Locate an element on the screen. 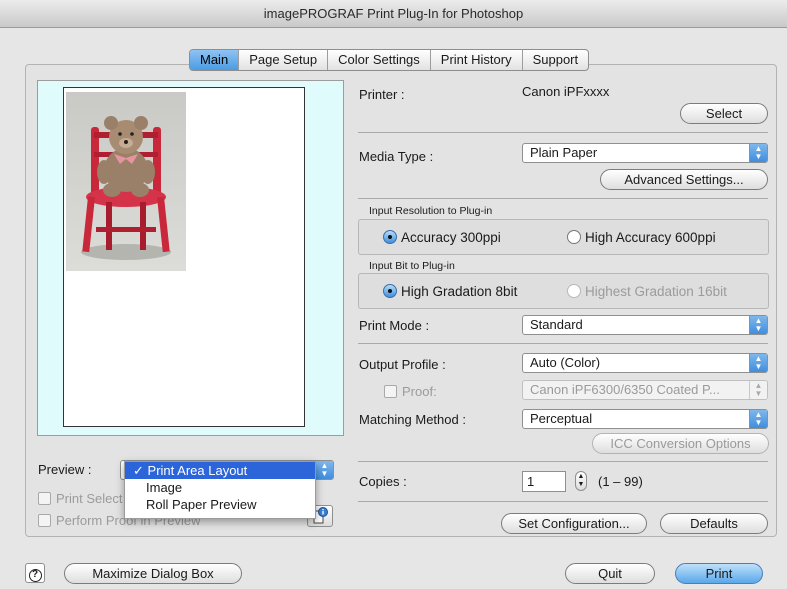  print-mode-label: Print Mode : is located at coordinates (394, 325).